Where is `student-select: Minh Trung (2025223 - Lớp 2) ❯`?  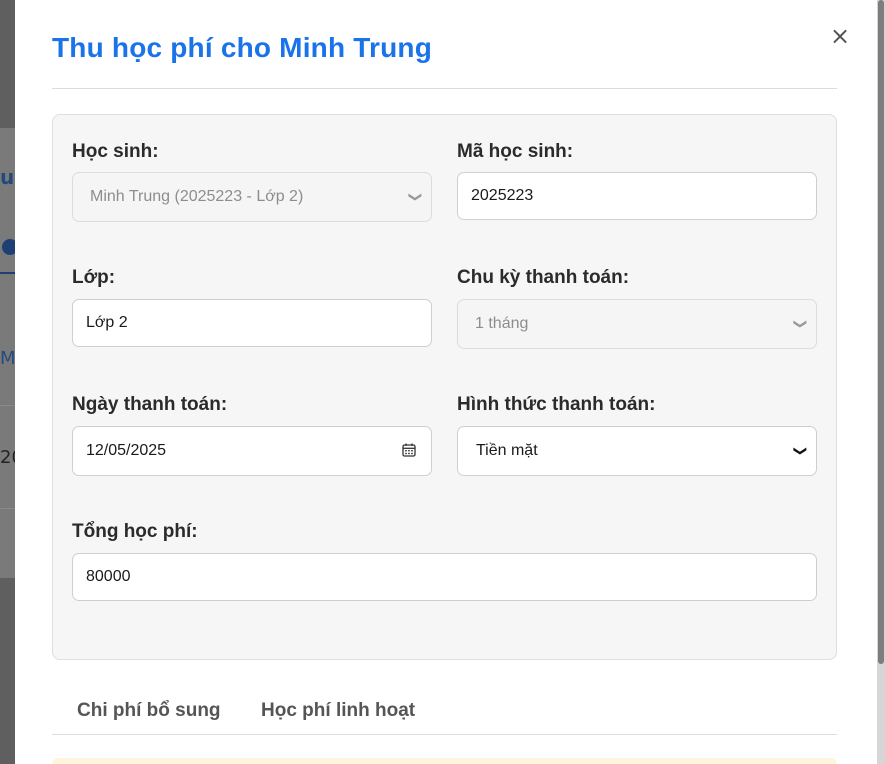 student-select: Minh Trung (2025223 - Lớp 2) ❯ is located at coordinates (252, 197).